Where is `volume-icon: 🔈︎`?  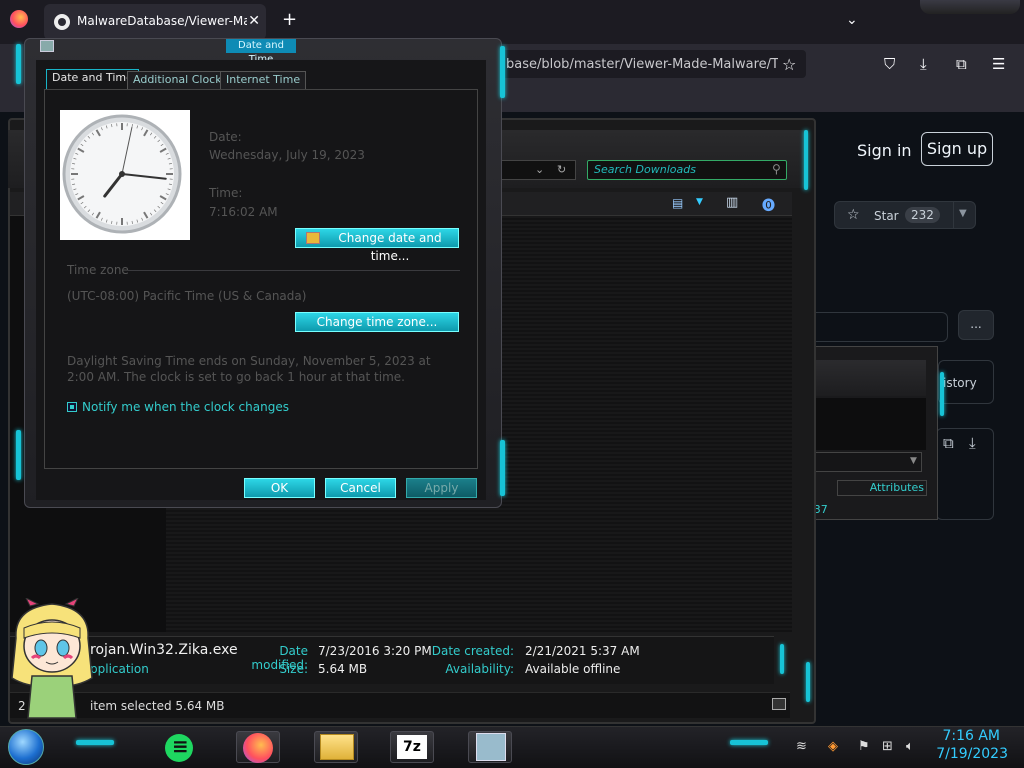
volume-icon: 🔈︎ is located at coordinates (910, 746).